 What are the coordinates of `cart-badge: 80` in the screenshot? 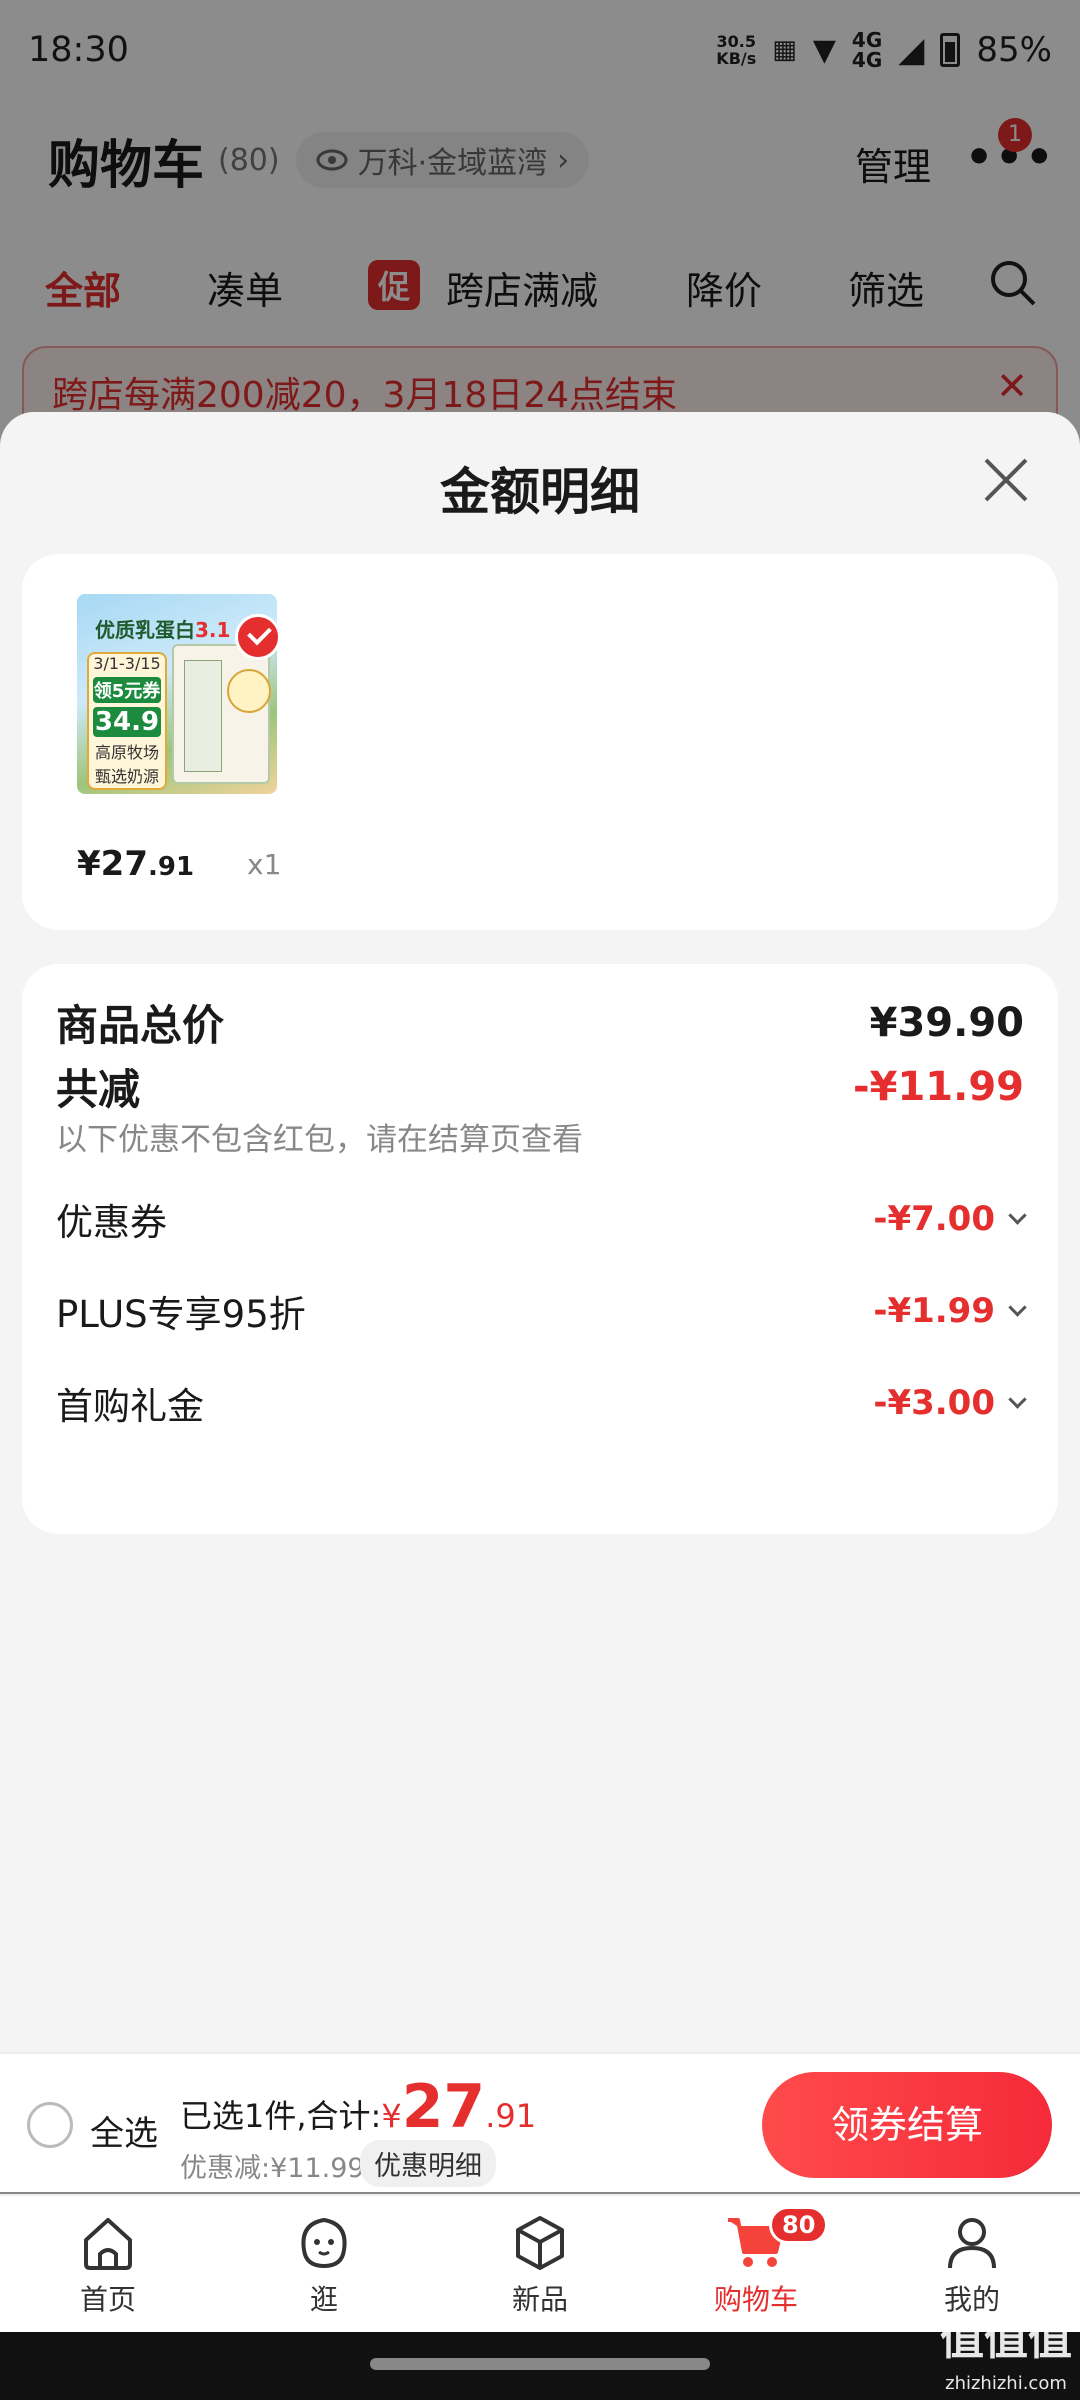 It's located at (799, 2225).